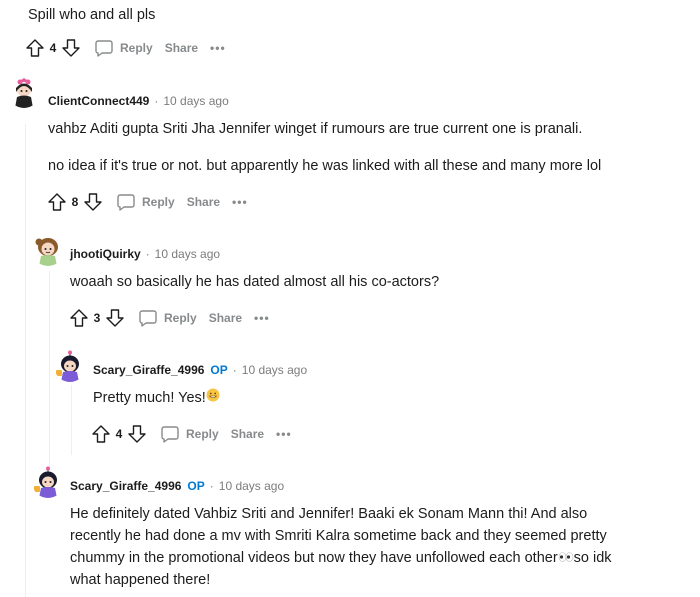 This screenshot has height=597, width=700. Describe the element at coordinates (92, 15) in the screenshot. I see `comment-text: Spill who and all pls` at that location.